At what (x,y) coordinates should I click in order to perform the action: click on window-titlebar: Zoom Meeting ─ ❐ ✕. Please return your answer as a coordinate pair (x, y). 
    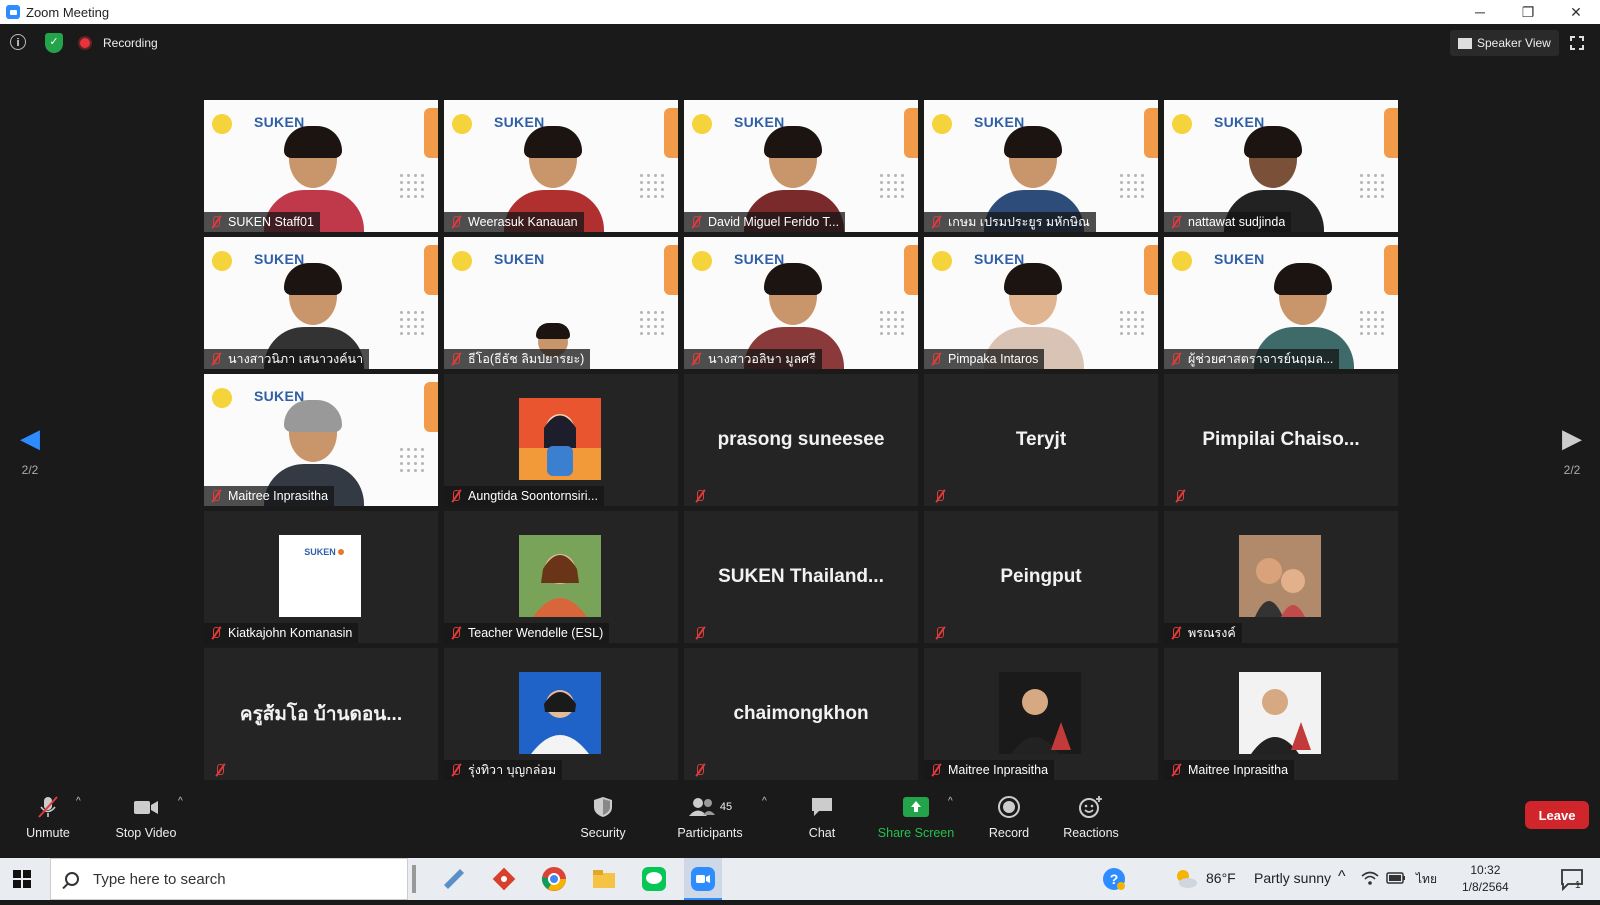
    Looking at the image, I should click on (800, 12).